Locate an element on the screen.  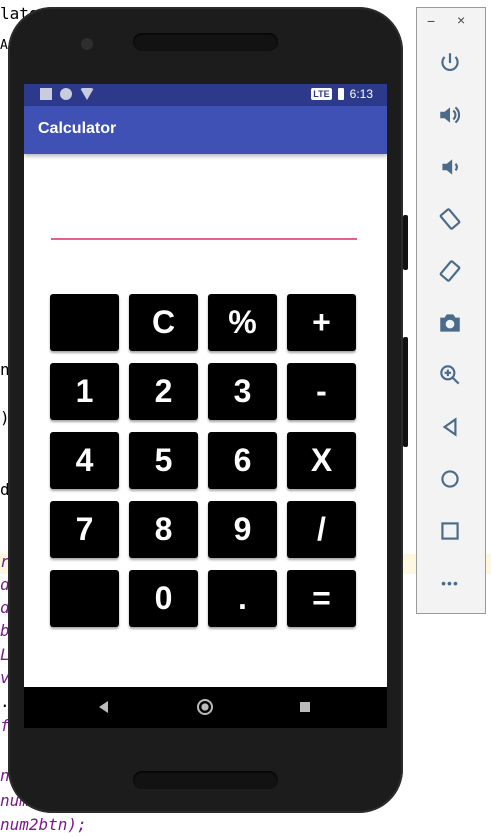
nav-home-icon is located at coordinates (205, 707).